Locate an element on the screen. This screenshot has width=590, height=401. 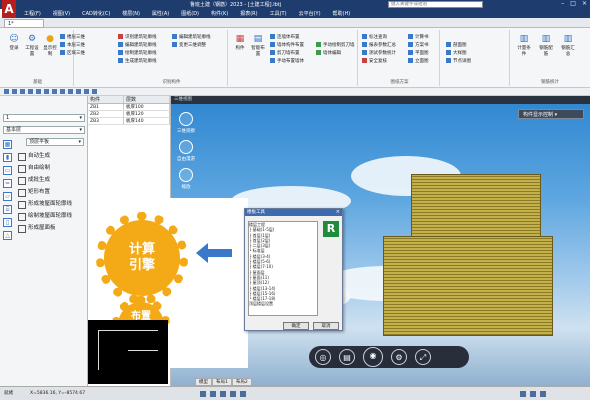
ribbon-row-generate-outline: 生成建筑轮廓线 is located at coordinates (137, 61).